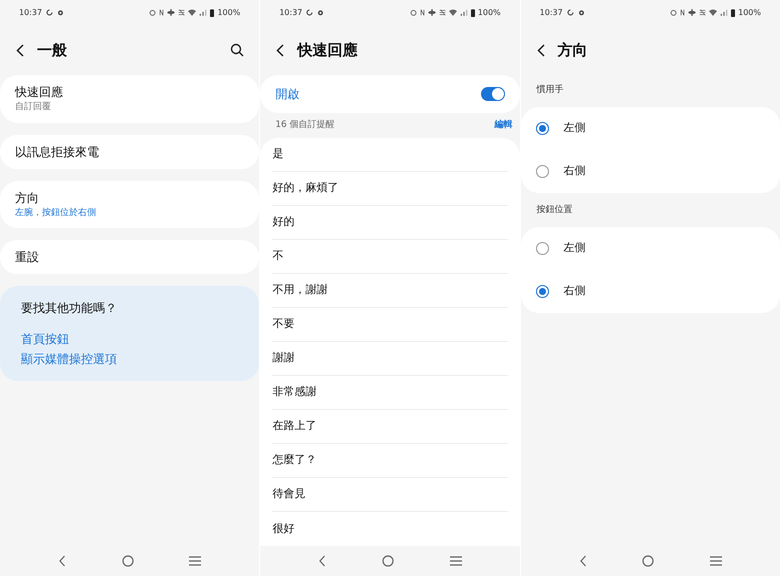  Describe the element at coordinates (550, 91) in the screenshot. I see `group-heading: 慣用手` at that location.